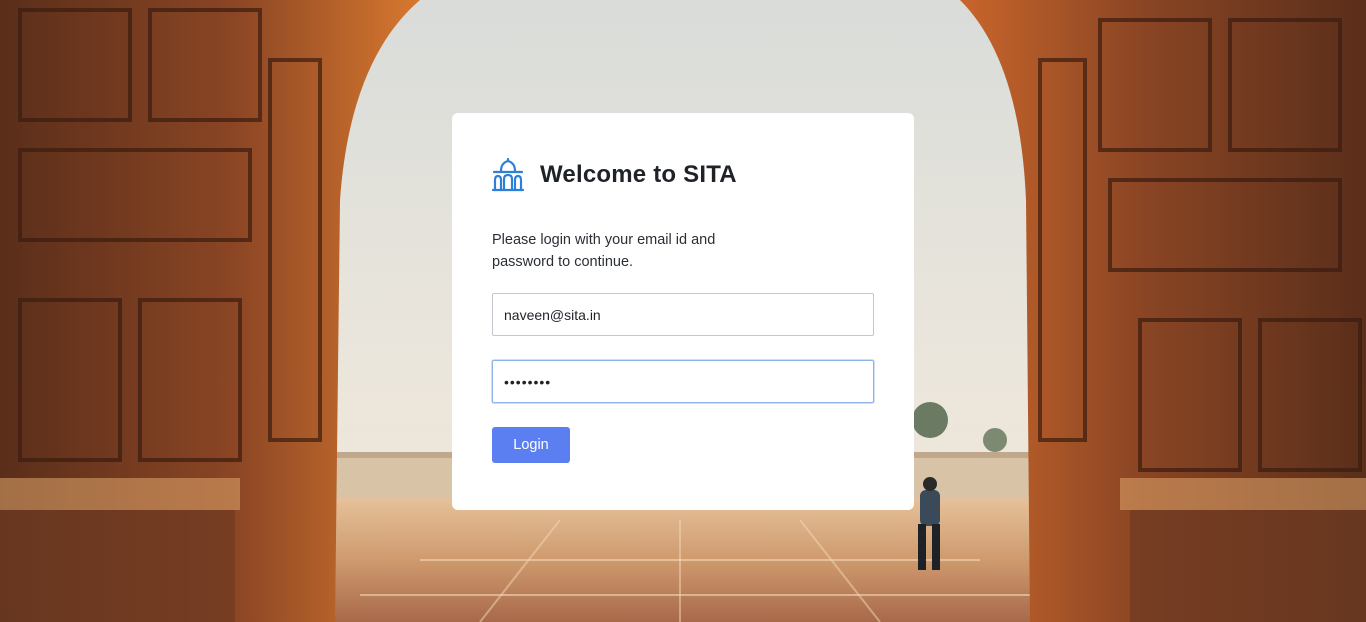 Image resolution: width=1366 pixels, height=622 pixels. Describe the element at coordinates (508, 175) in the screenshot. I see `monument-icon` at that location.